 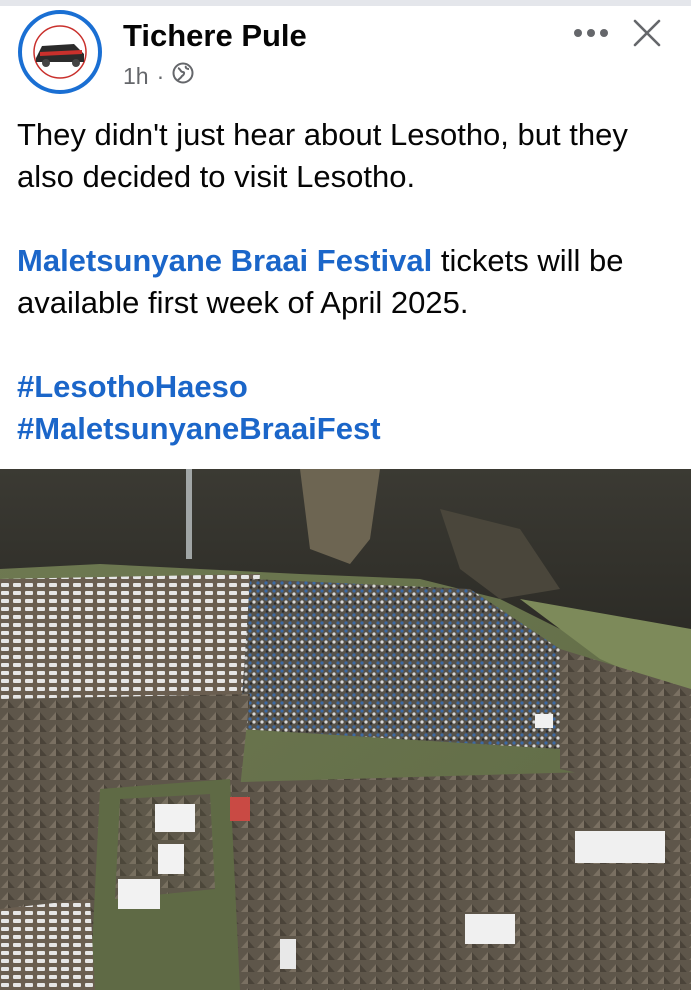 What do you see at coordinates (647, 33) in the screenshot?
I see `close-icon` at bounding box center [647, 33].